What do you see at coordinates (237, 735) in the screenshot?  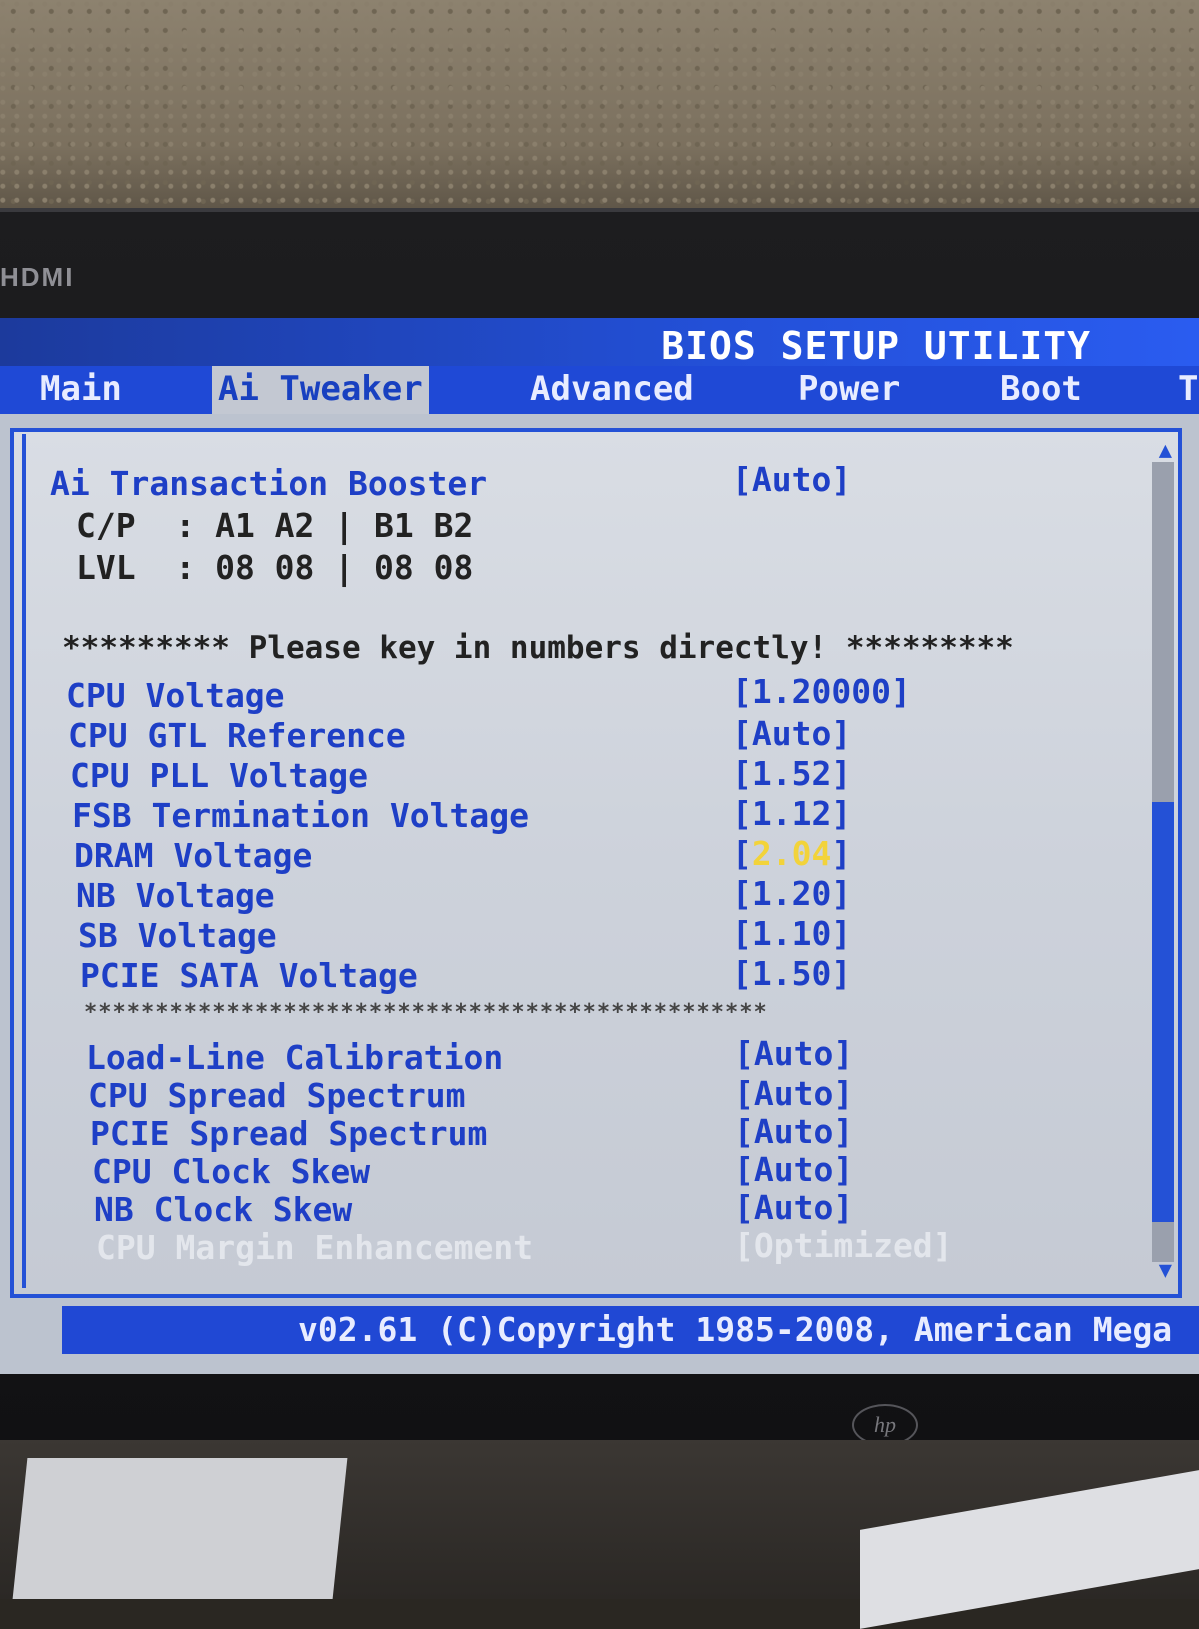 I see `setting-cpu-gtl-label: CPU GTL Reference` at bounding box center [237, 735].